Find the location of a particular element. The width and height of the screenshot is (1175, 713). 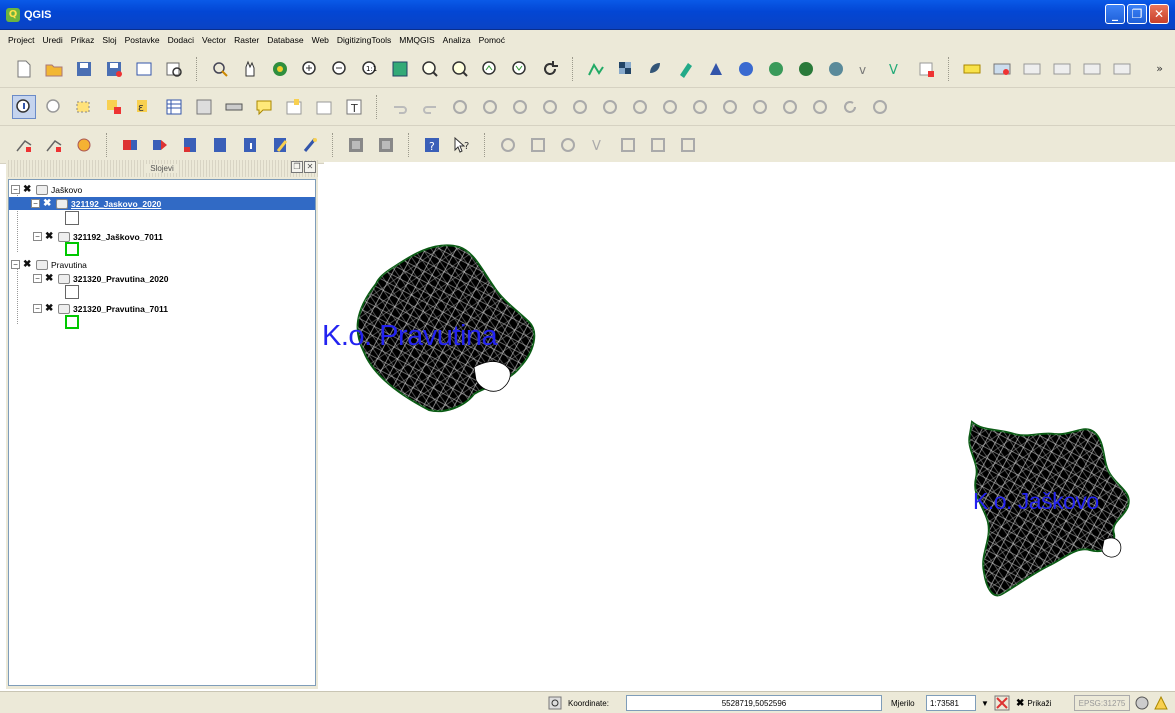

menu-pomoc: Pomoć is located at coordinates (492, 40).